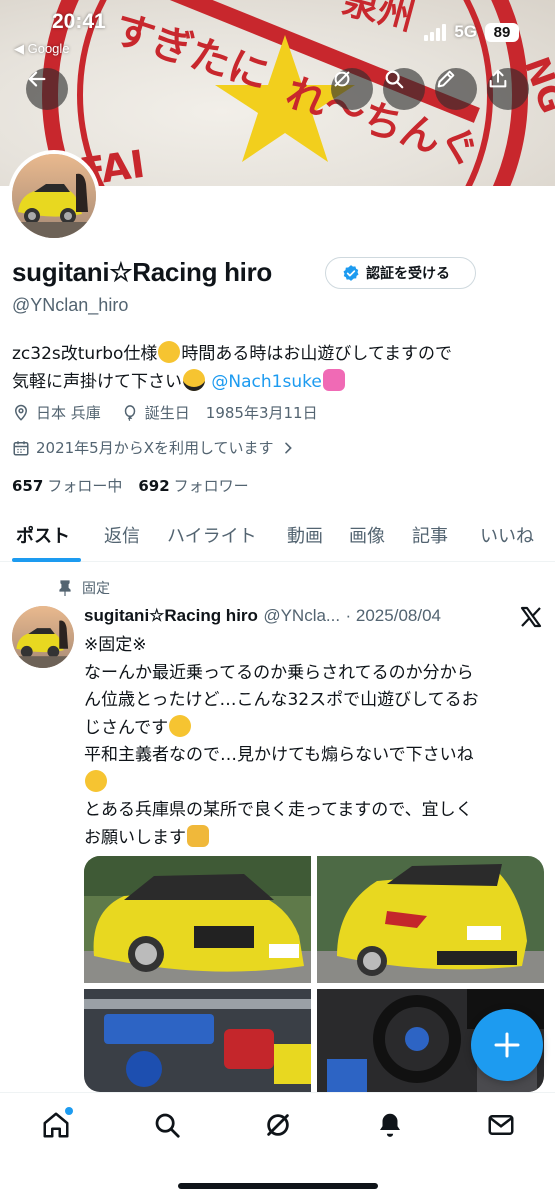  Describe the element at coordinates (352, 89) in the screenshot. I see `grok-button` at that location.